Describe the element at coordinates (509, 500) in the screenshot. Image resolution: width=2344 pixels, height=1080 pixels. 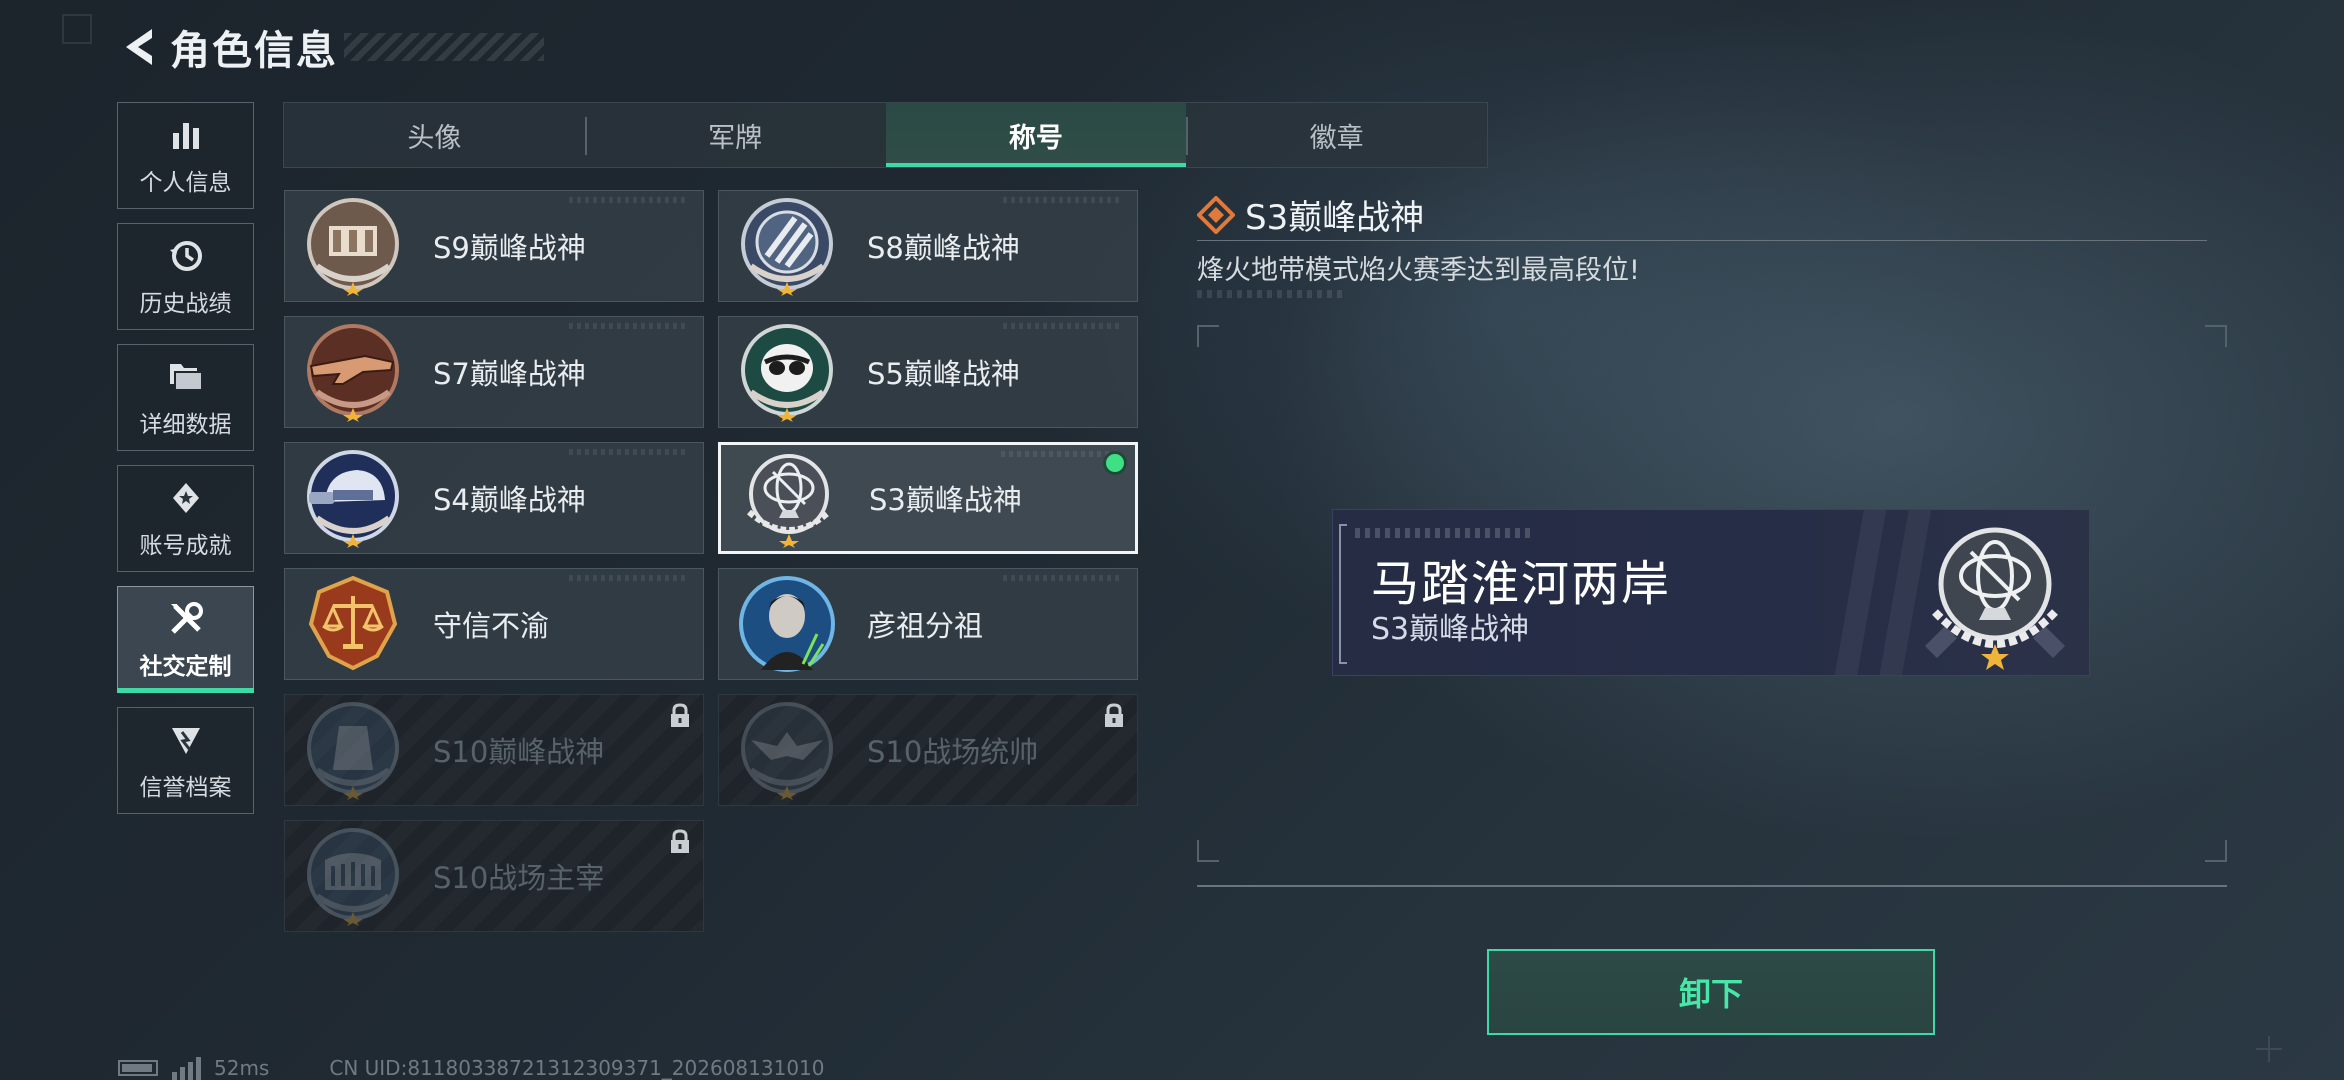
I see `title-card-label: S4巅峰战神` at that location.